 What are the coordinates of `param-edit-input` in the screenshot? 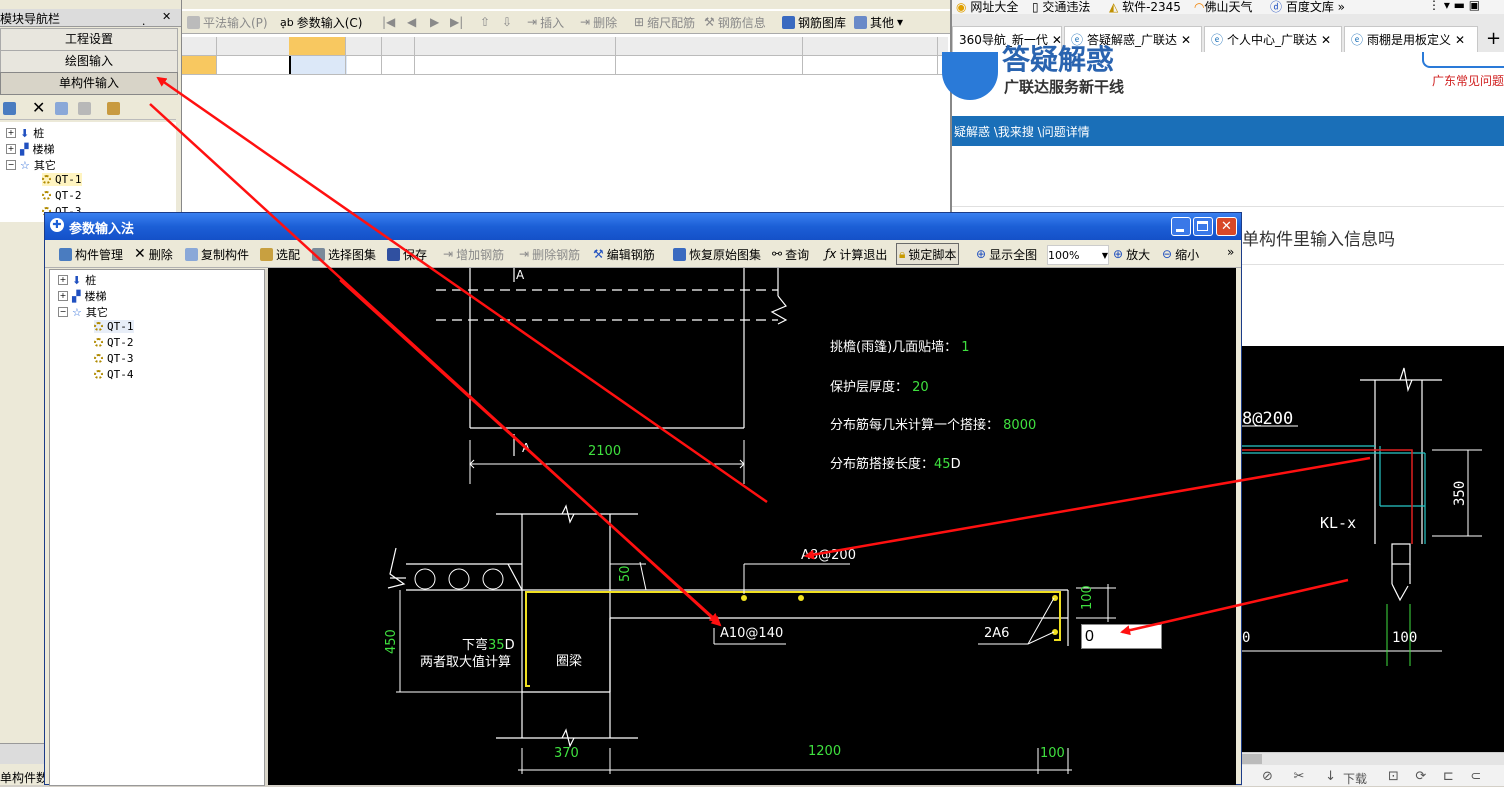 It's located at (1121, 636).